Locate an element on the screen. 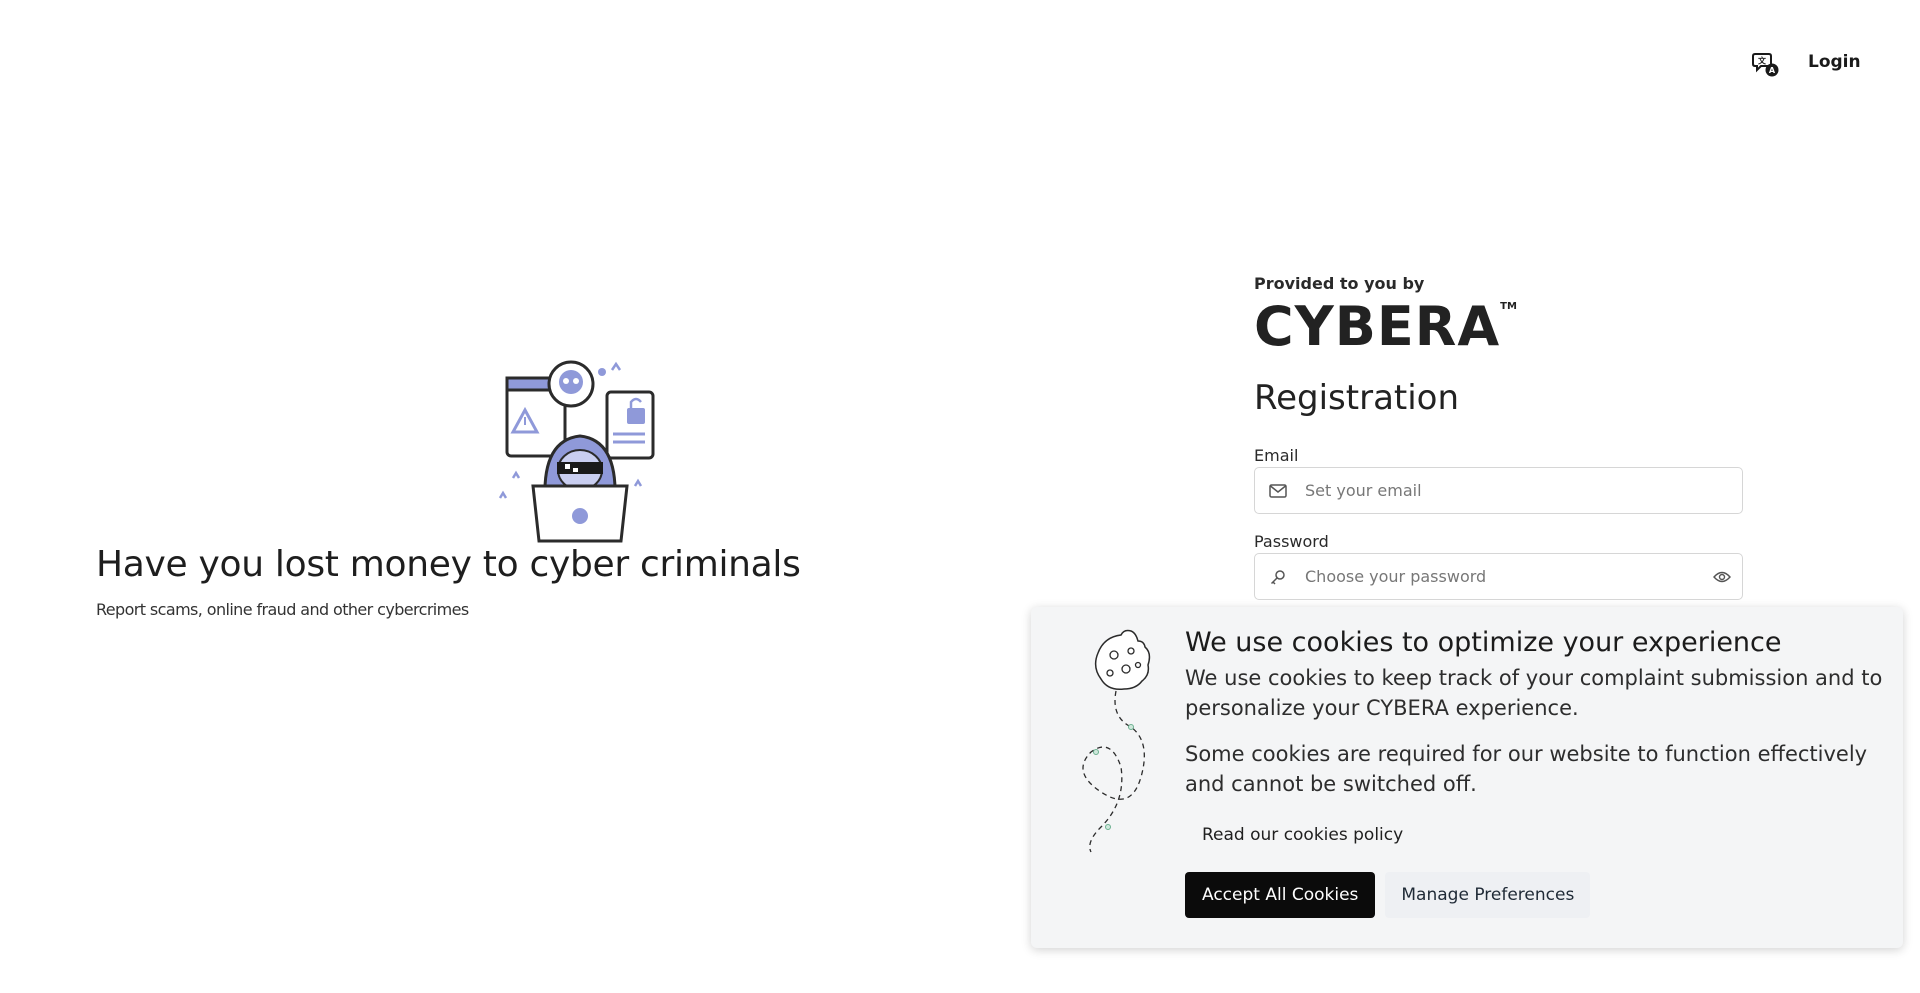 This screenshot has width=1920, height=993. password-input is located at coordinates (1498, 576).